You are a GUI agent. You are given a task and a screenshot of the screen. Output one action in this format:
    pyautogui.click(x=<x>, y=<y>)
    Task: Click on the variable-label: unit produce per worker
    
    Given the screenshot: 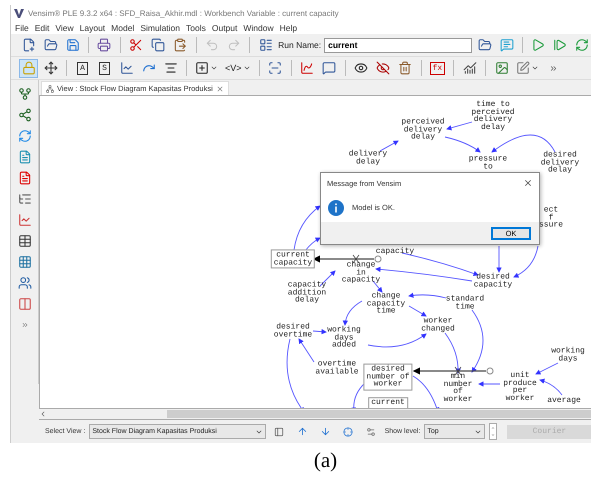 What is the action you would take?
    pyautogui.click(x=520, y=387)
    